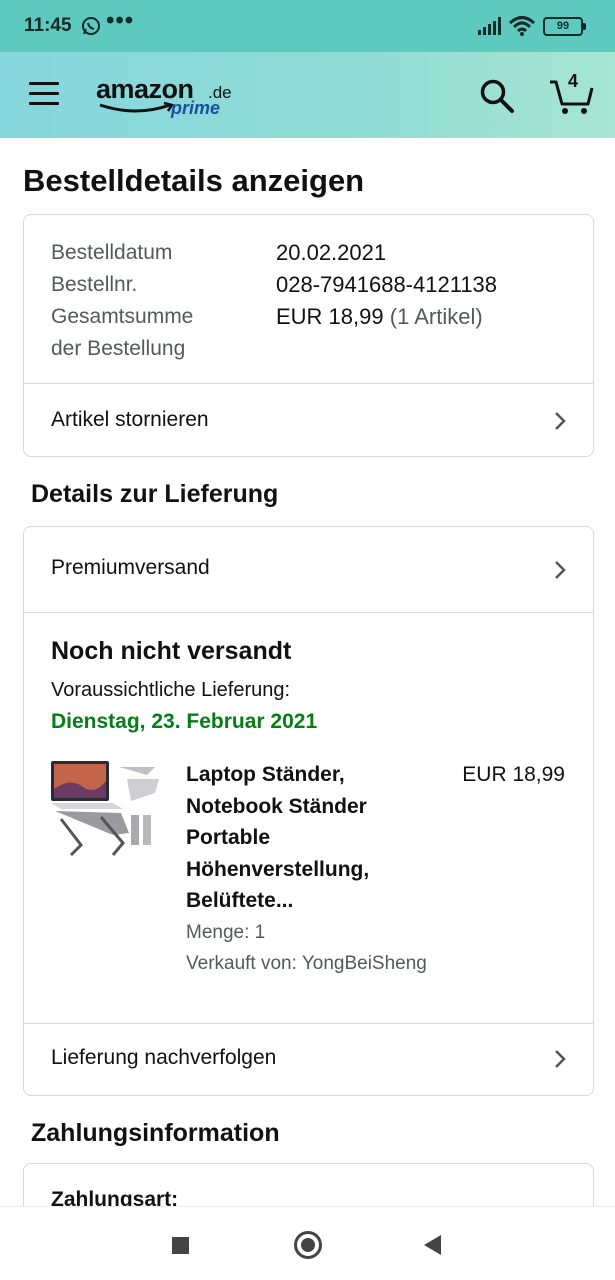 The image size is (615, 1280). I want to click on track-delivery-link: Lieferung nachverfolgen, so click(308, 1059).